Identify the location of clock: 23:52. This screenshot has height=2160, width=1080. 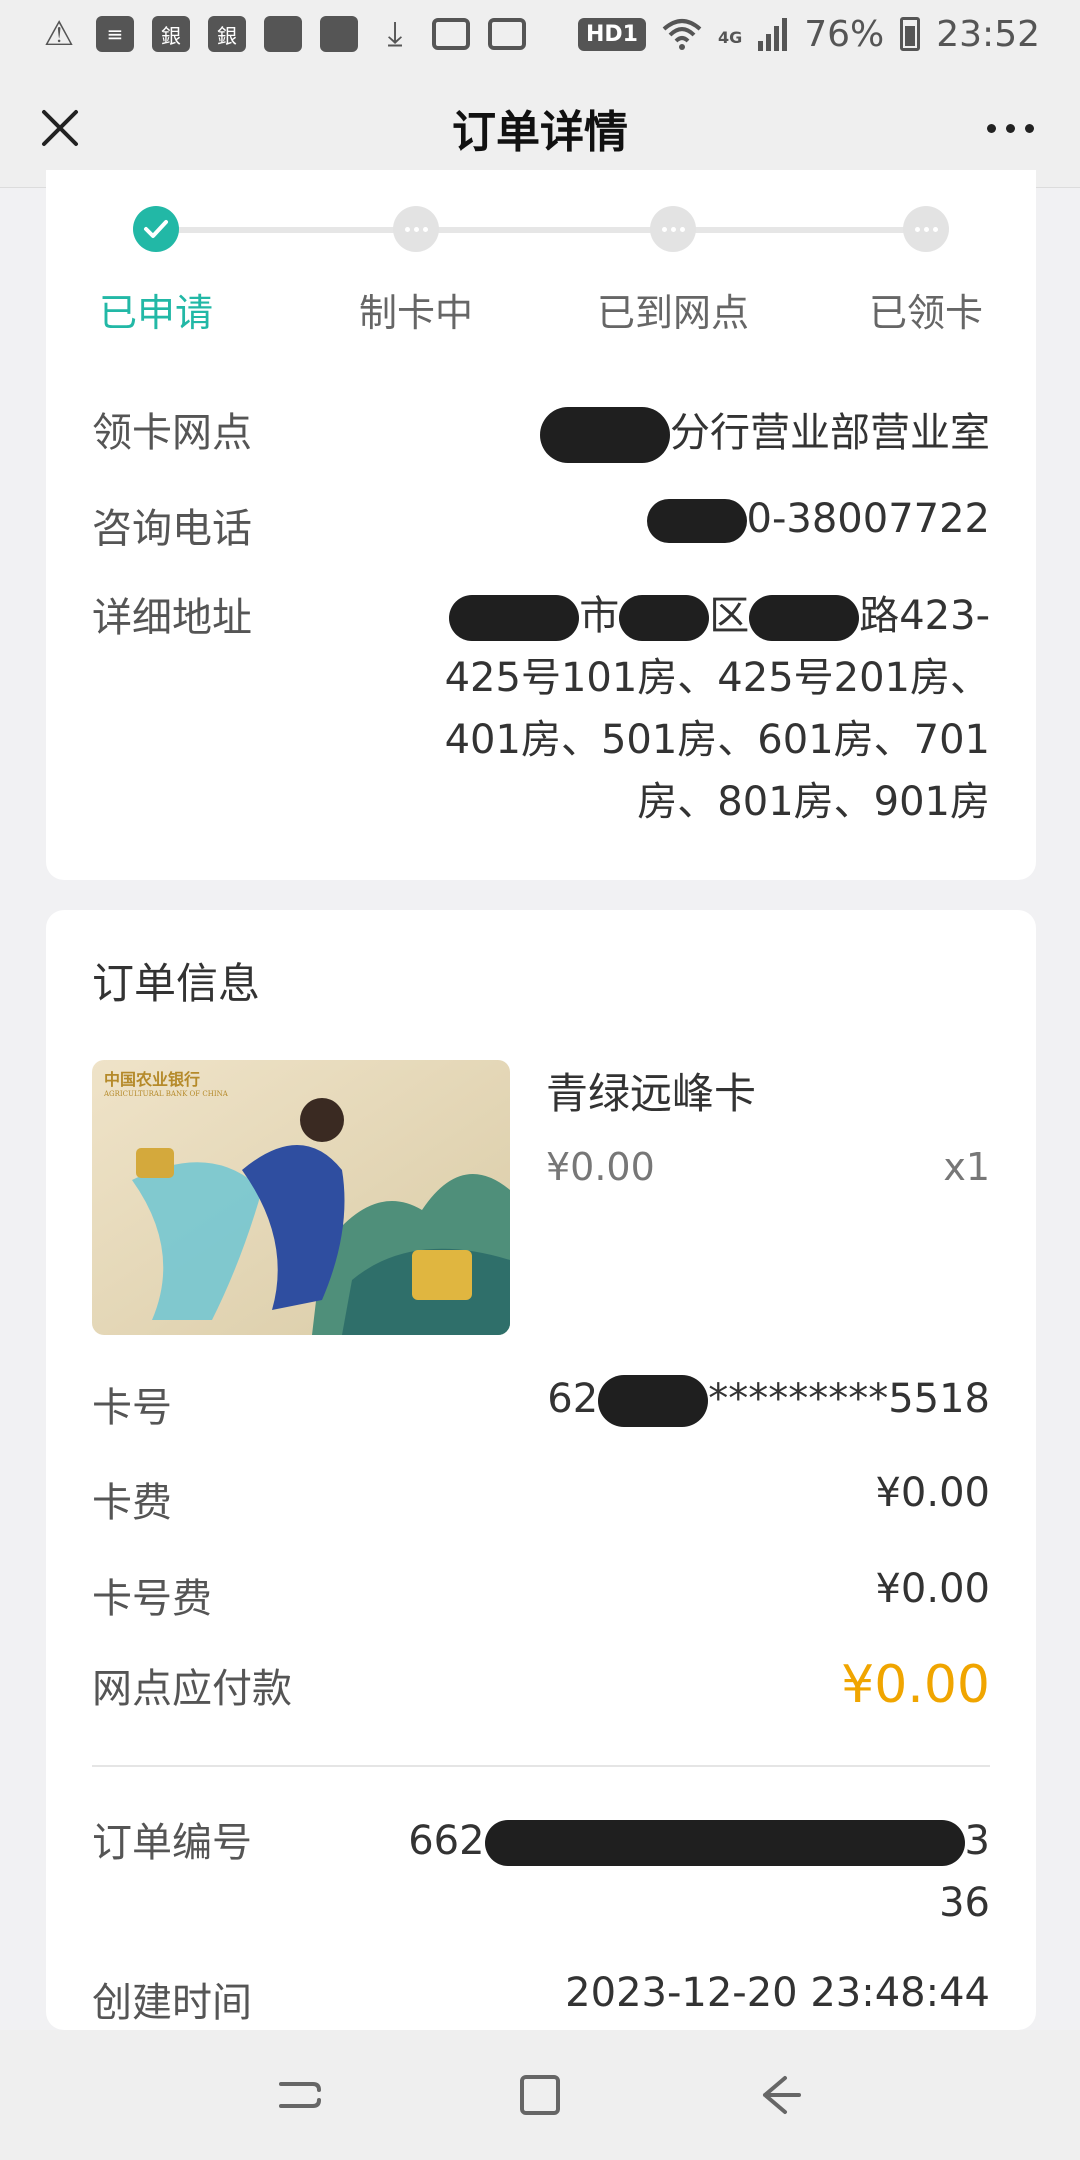
(988, 34).